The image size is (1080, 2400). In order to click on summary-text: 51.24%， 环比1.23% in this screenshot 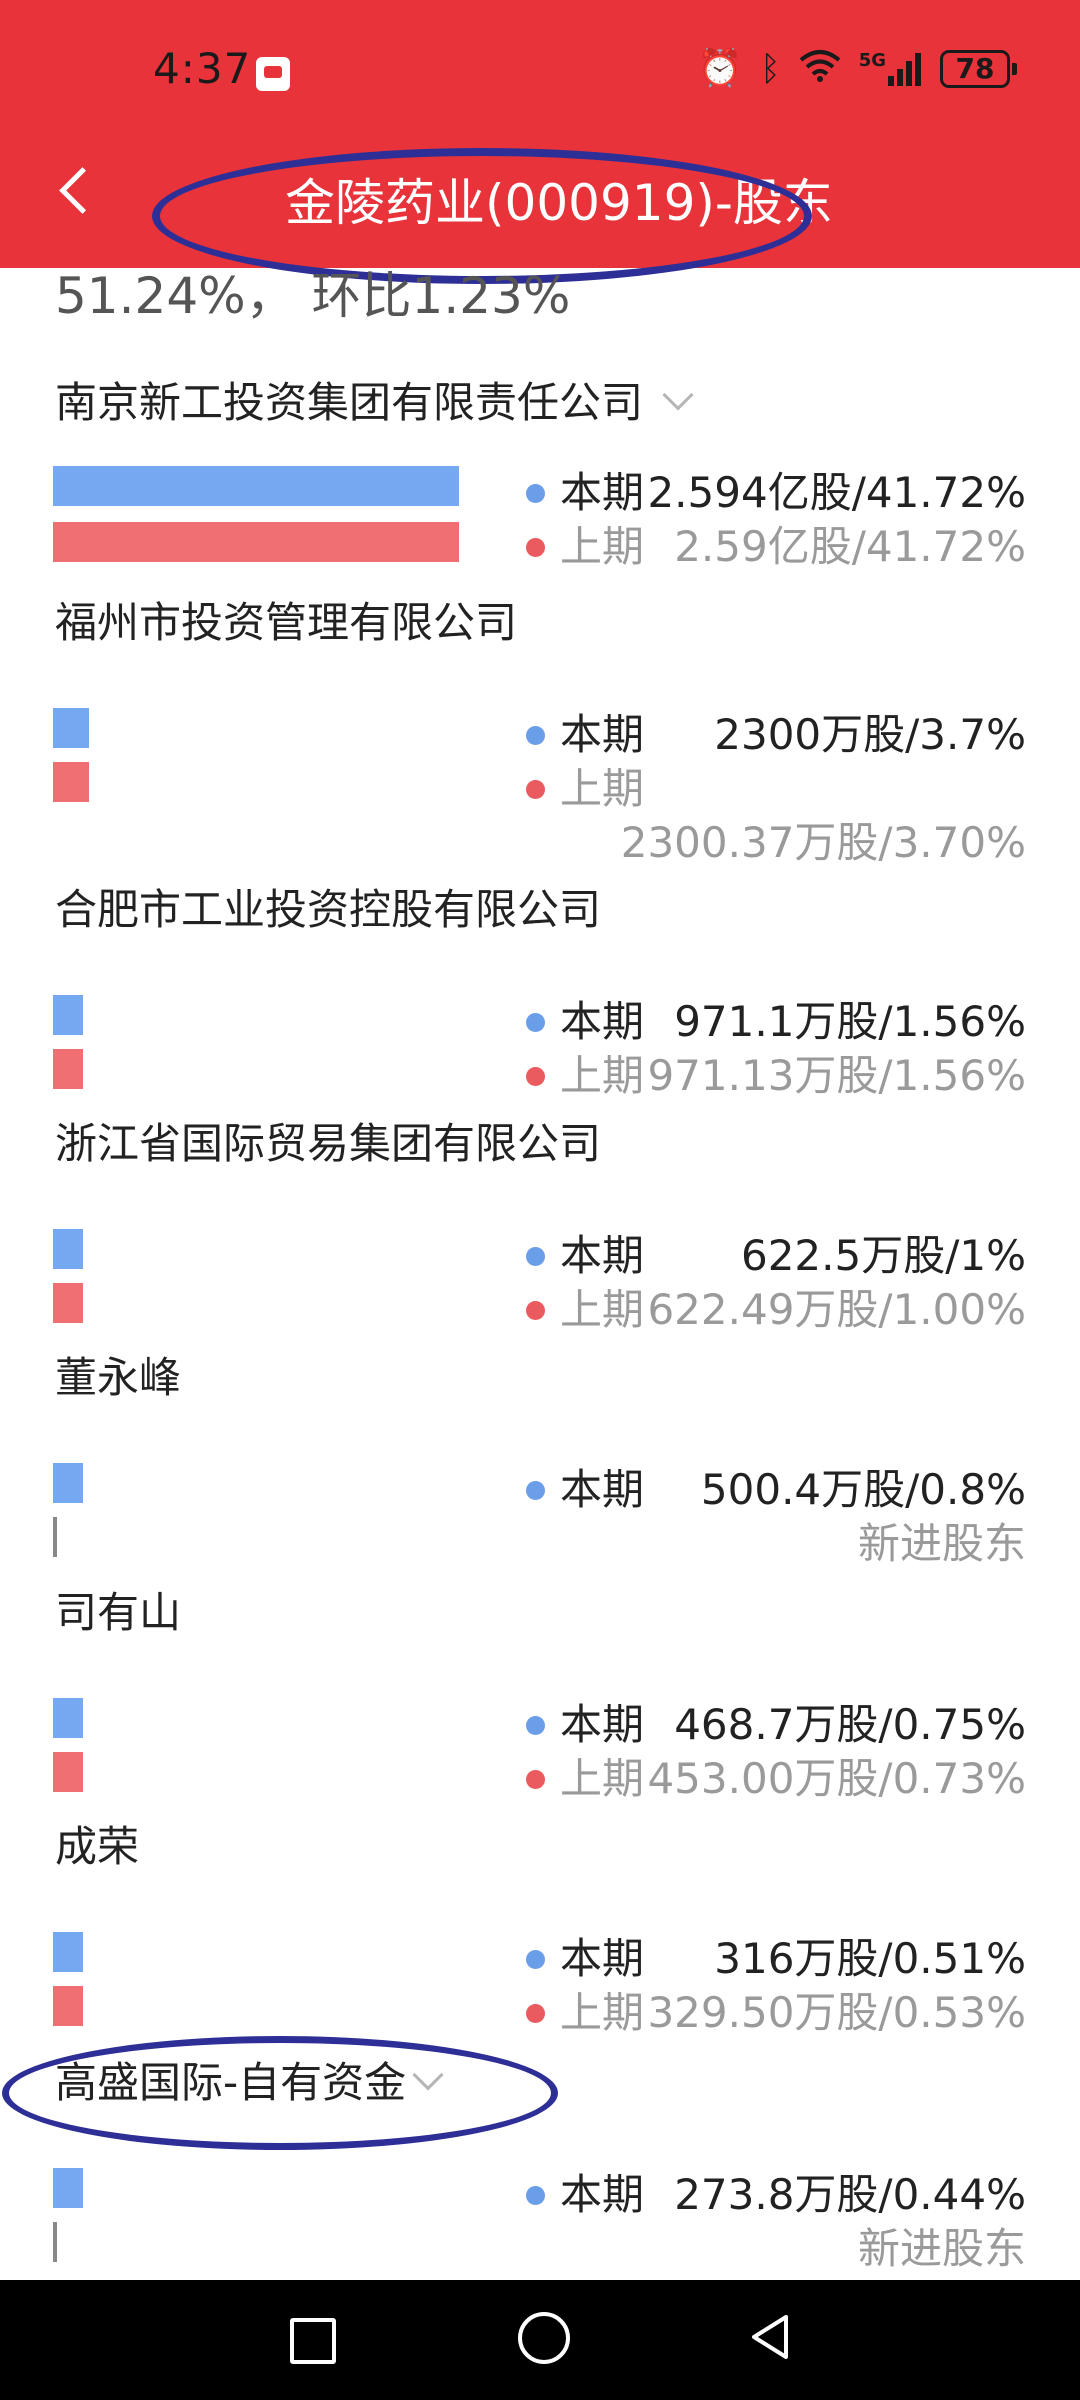, I will do `click(313, 296)`.